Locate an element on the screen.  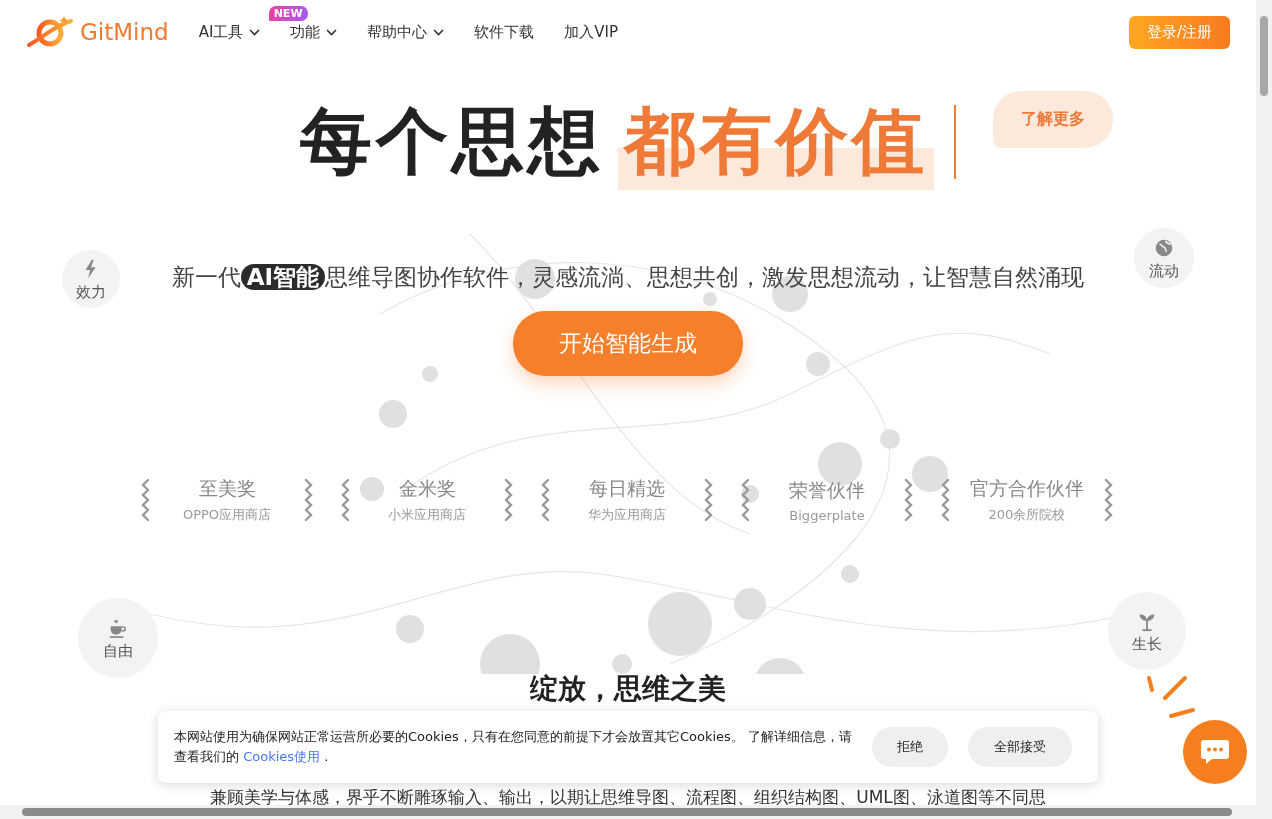
new-badge: NEW is located at coordinates (288, 13).